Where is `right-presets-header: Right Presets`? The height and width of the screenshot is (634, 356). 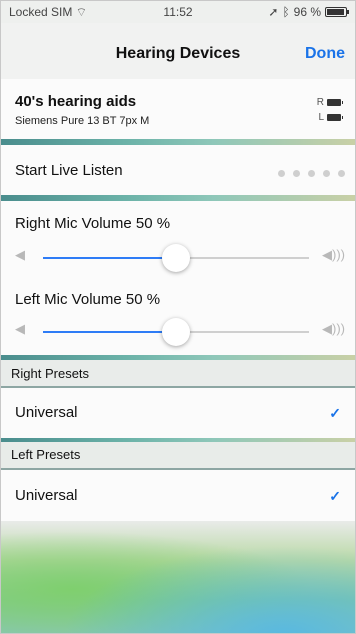 right-presets-header: Right Presets is located at coordinates (50, 373).